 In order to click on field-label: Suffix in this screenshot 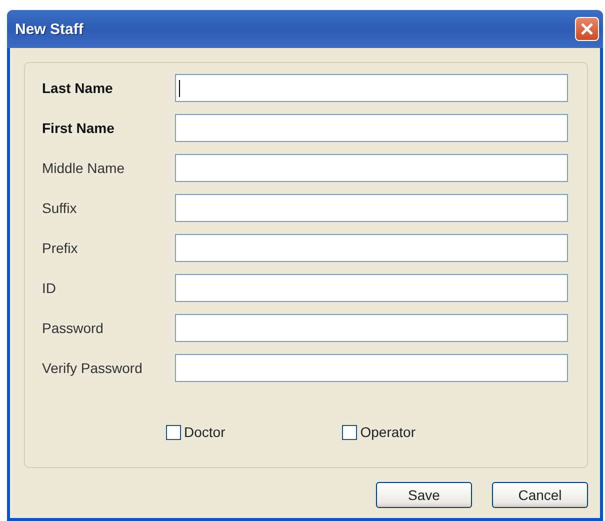, I will do `click(60, 208)`.